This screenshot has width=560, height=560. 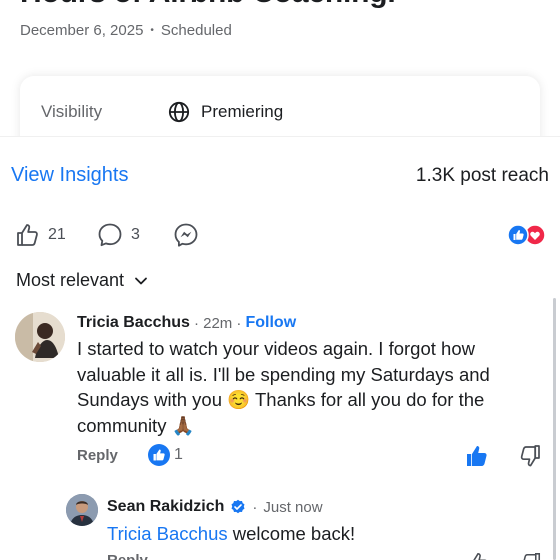 I want to click on comments-sort-dropdown: Most relevant, so click(x=82, y=280).